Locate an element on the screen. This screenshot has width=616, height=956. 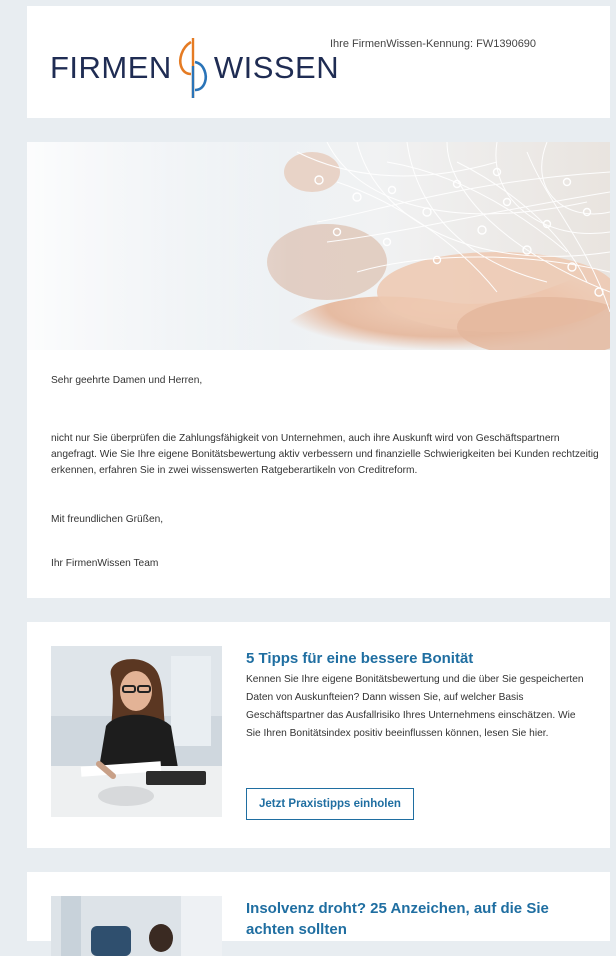
signature-text: Ihr FirmenWissen Team is located at coordinates (105, 563).